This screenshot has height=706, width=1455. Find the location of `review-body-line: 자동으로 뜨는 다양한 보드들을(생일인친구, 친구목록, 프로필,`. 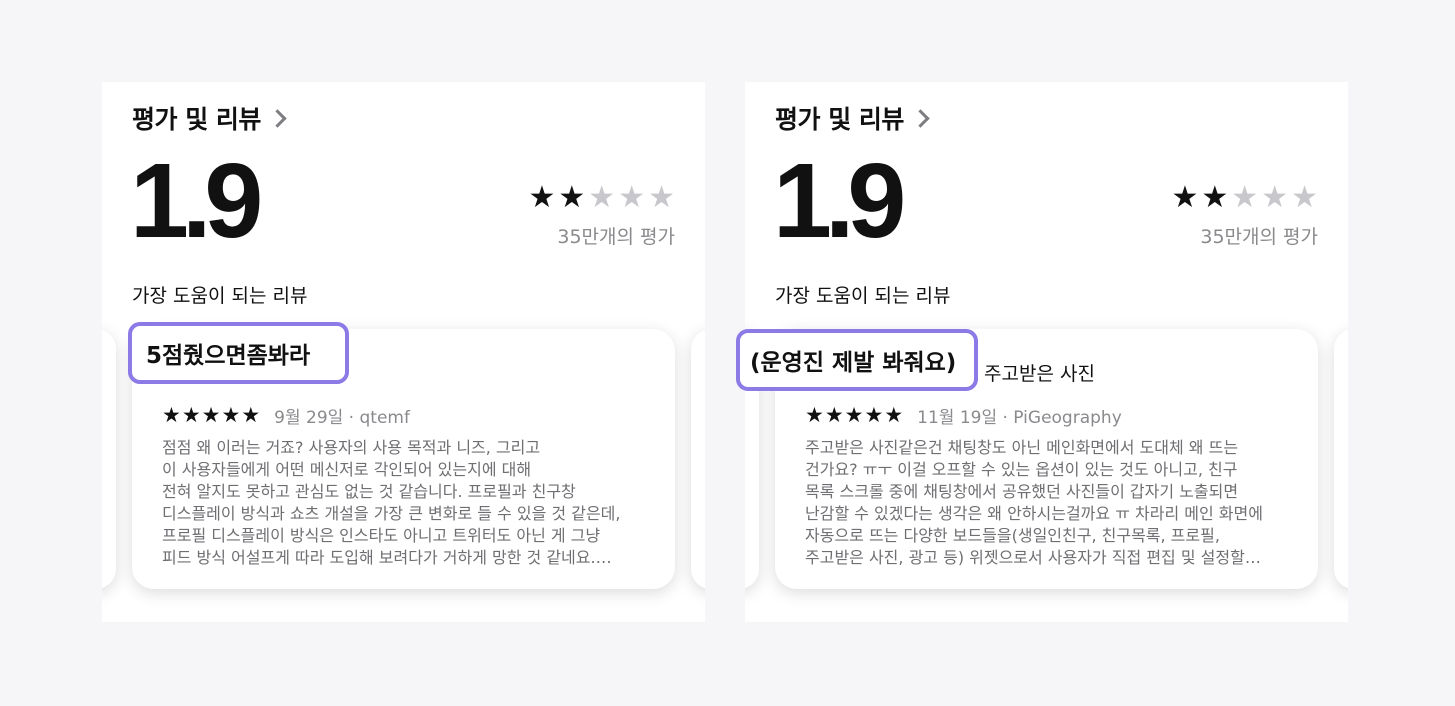

review-body-line: 자동으로 뜨는 다양한 보드들을(생일인친구, 친구목록, 프로필, is located at coordinates (1012, 535).